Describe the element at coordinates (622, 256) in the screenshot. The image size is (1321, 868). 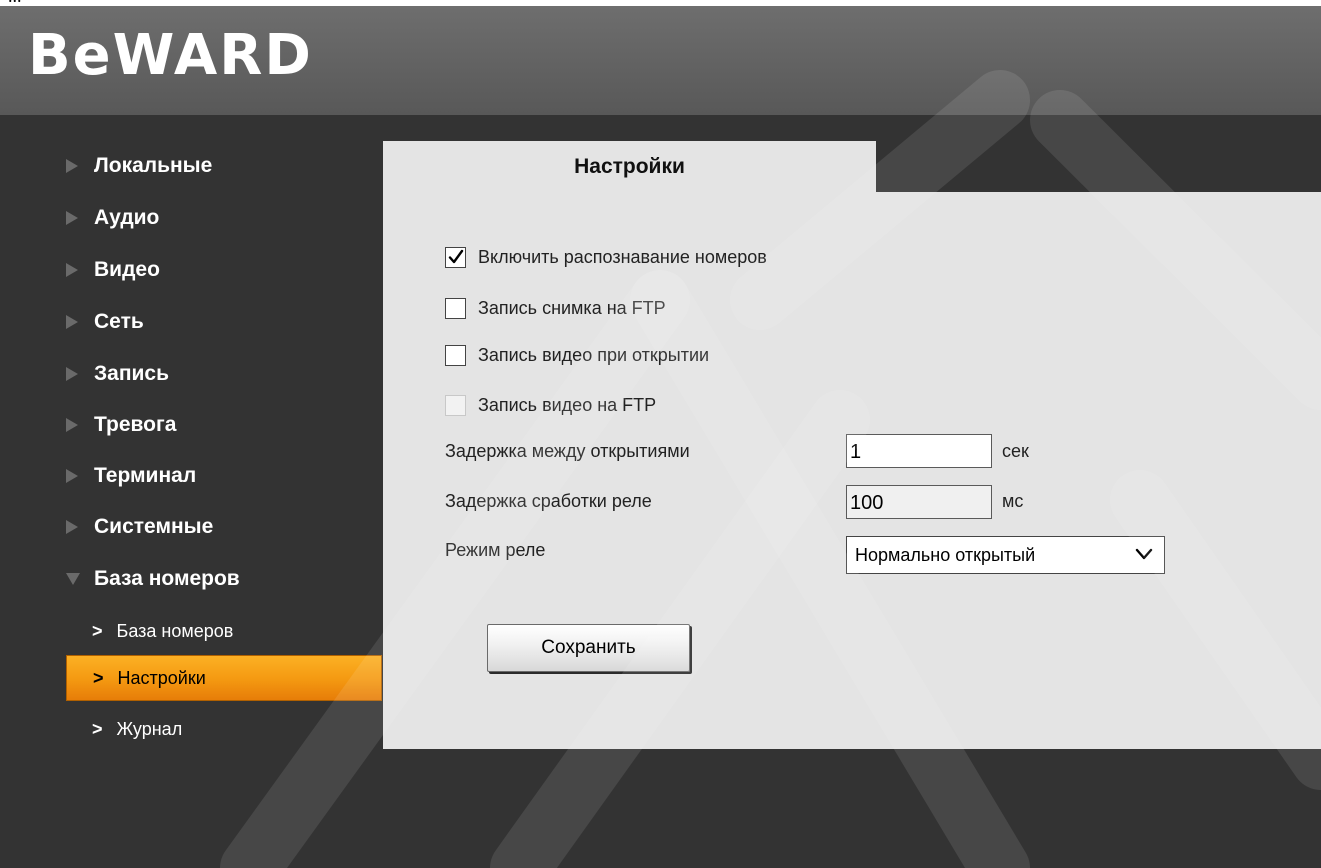
I see `checkbox-label: Включить распознавание номеров` at that location.